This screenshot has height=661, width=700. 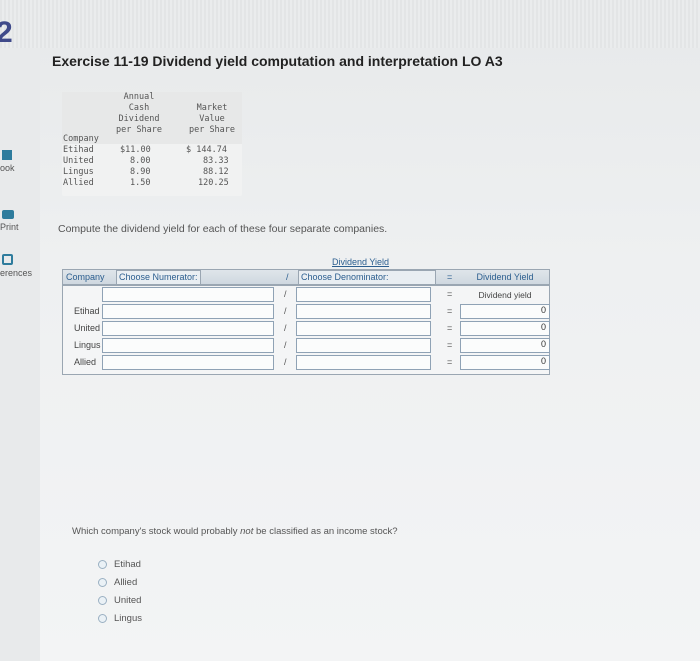 What do you see at coordinates (87, 345) in the screenshot?
I see `row-company: Lingus` at bounding box center [87, 345].